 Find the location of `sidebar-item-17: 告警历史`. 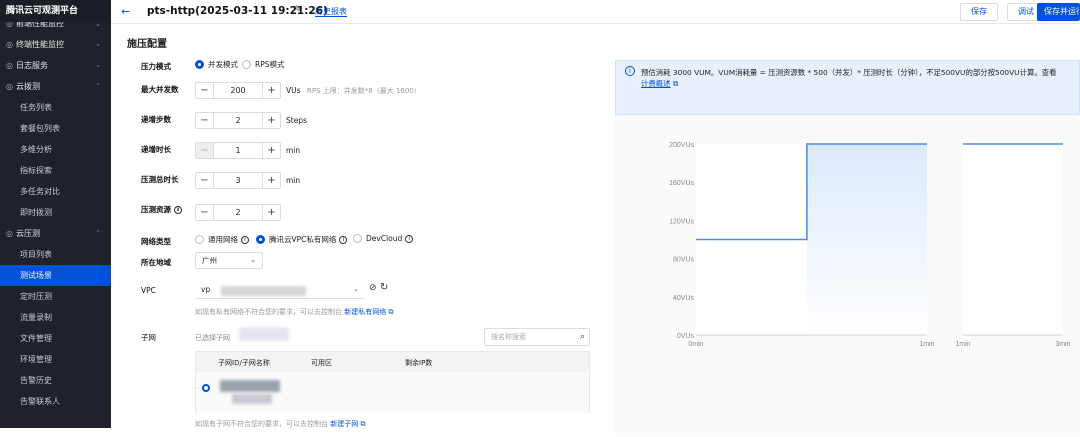

sidebar-item-17: 告警历史 is located at coordinates (55, 380).